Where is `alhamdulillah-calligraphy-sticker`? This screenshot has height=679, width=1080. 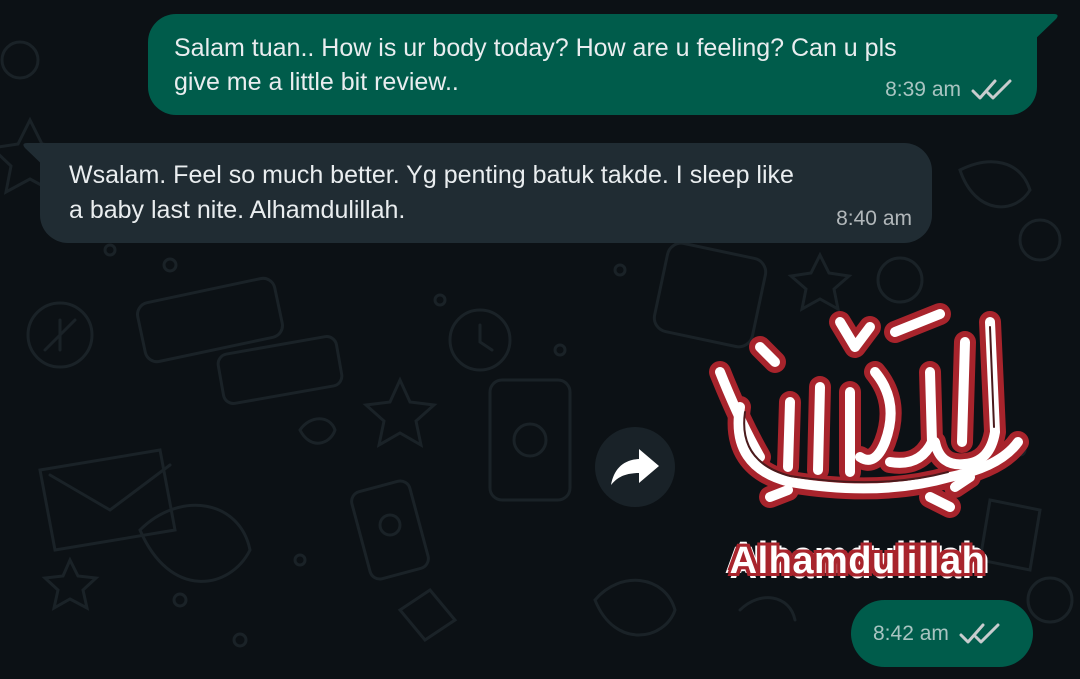
alhamdulillah-calligraphy-sticker is located at coordinates (869, 410).